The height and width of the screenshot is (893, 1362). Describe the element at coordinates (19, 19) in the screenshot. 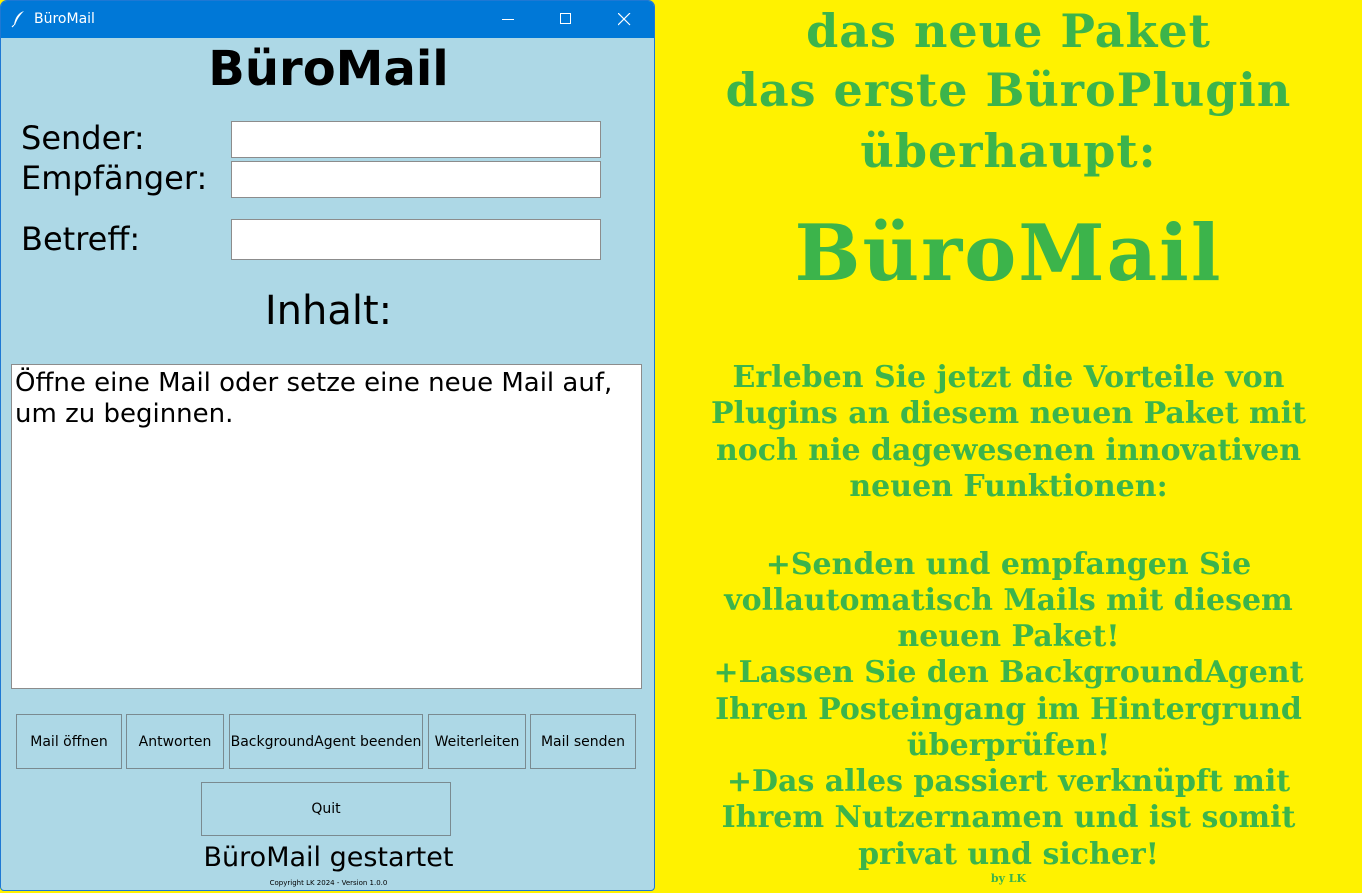

I see `feather-icon` at that location.